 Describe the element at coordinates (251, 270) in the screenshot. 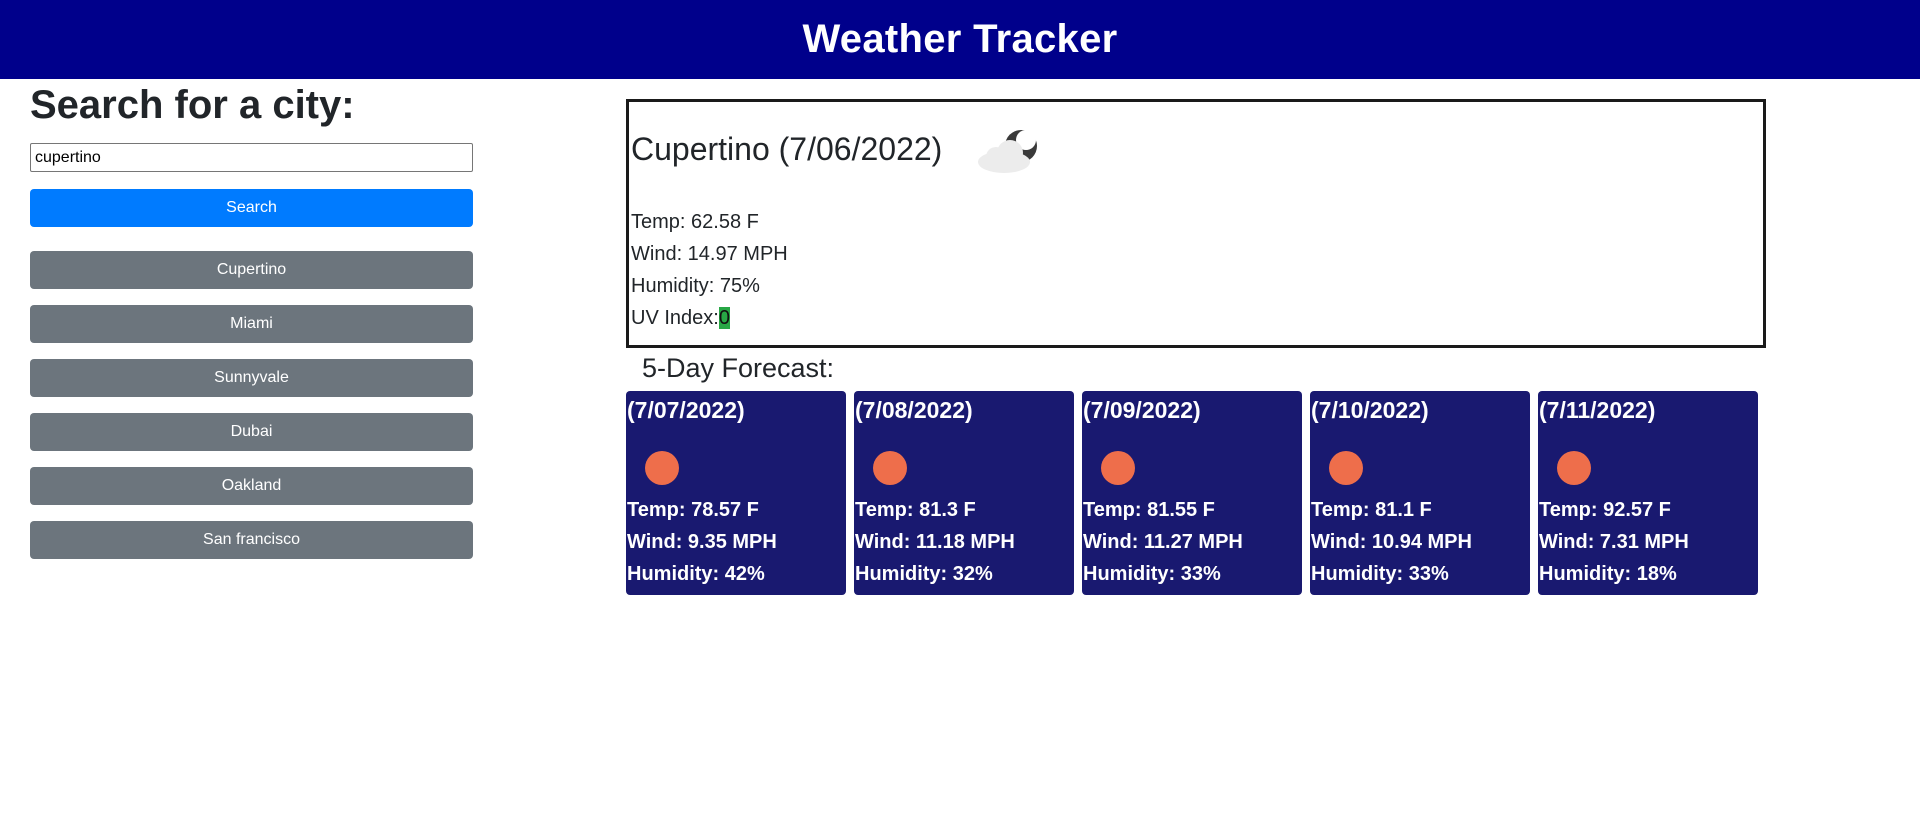

I see `history-button-cupertino: Cupertino` at that location.